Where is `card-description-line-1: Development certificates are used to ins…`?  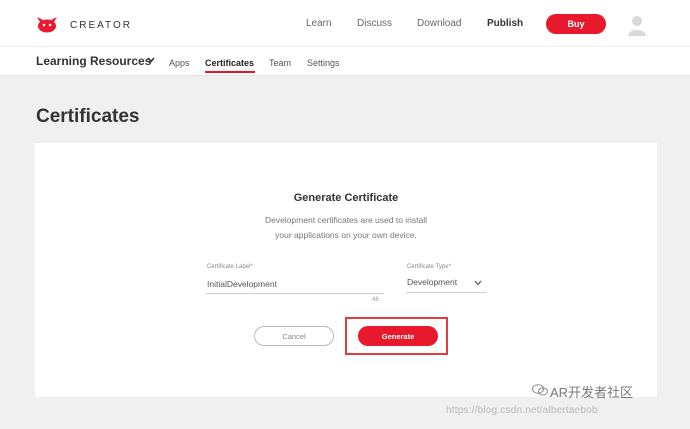 card-description-line-1: Development certificates are used to ins… is located at coordinates (346, 220).